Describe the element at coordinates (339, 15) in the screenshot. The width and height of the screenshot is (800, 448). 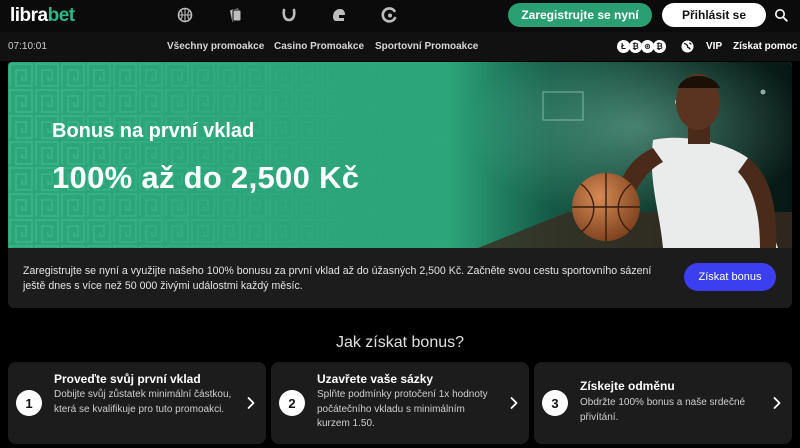
I see `helmet-icon` at that location.